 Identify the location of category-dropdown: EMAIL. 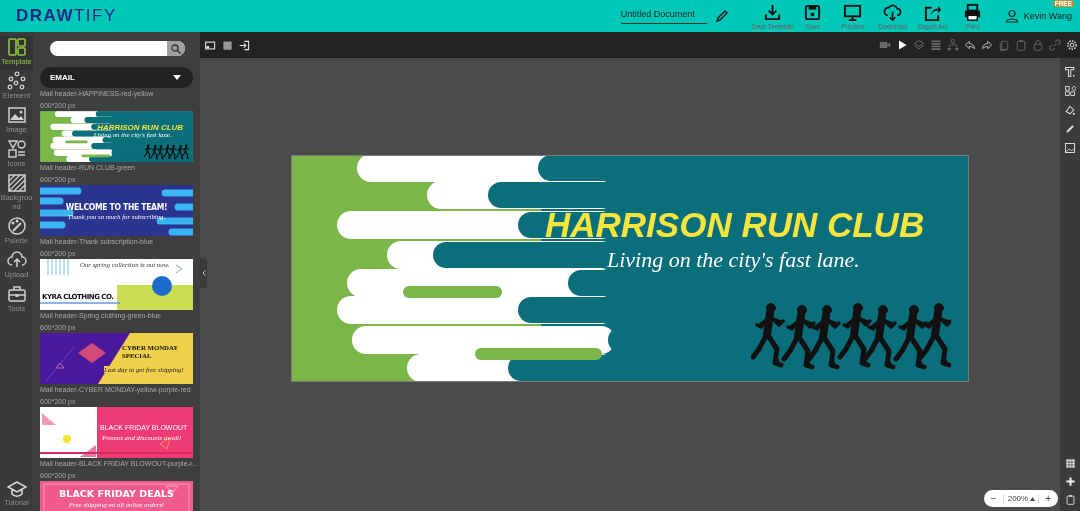
(116, 77).